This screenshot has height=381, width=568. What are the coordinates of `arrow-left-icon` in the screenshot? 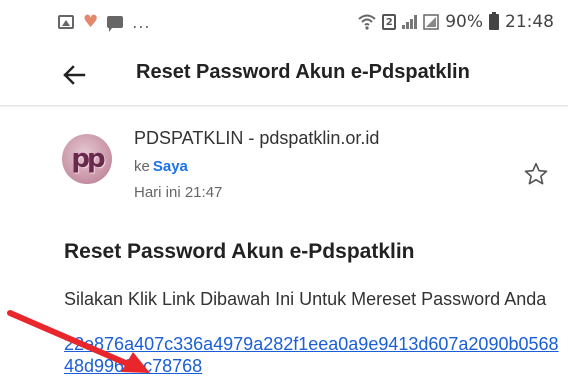 It's located at (74, 75).